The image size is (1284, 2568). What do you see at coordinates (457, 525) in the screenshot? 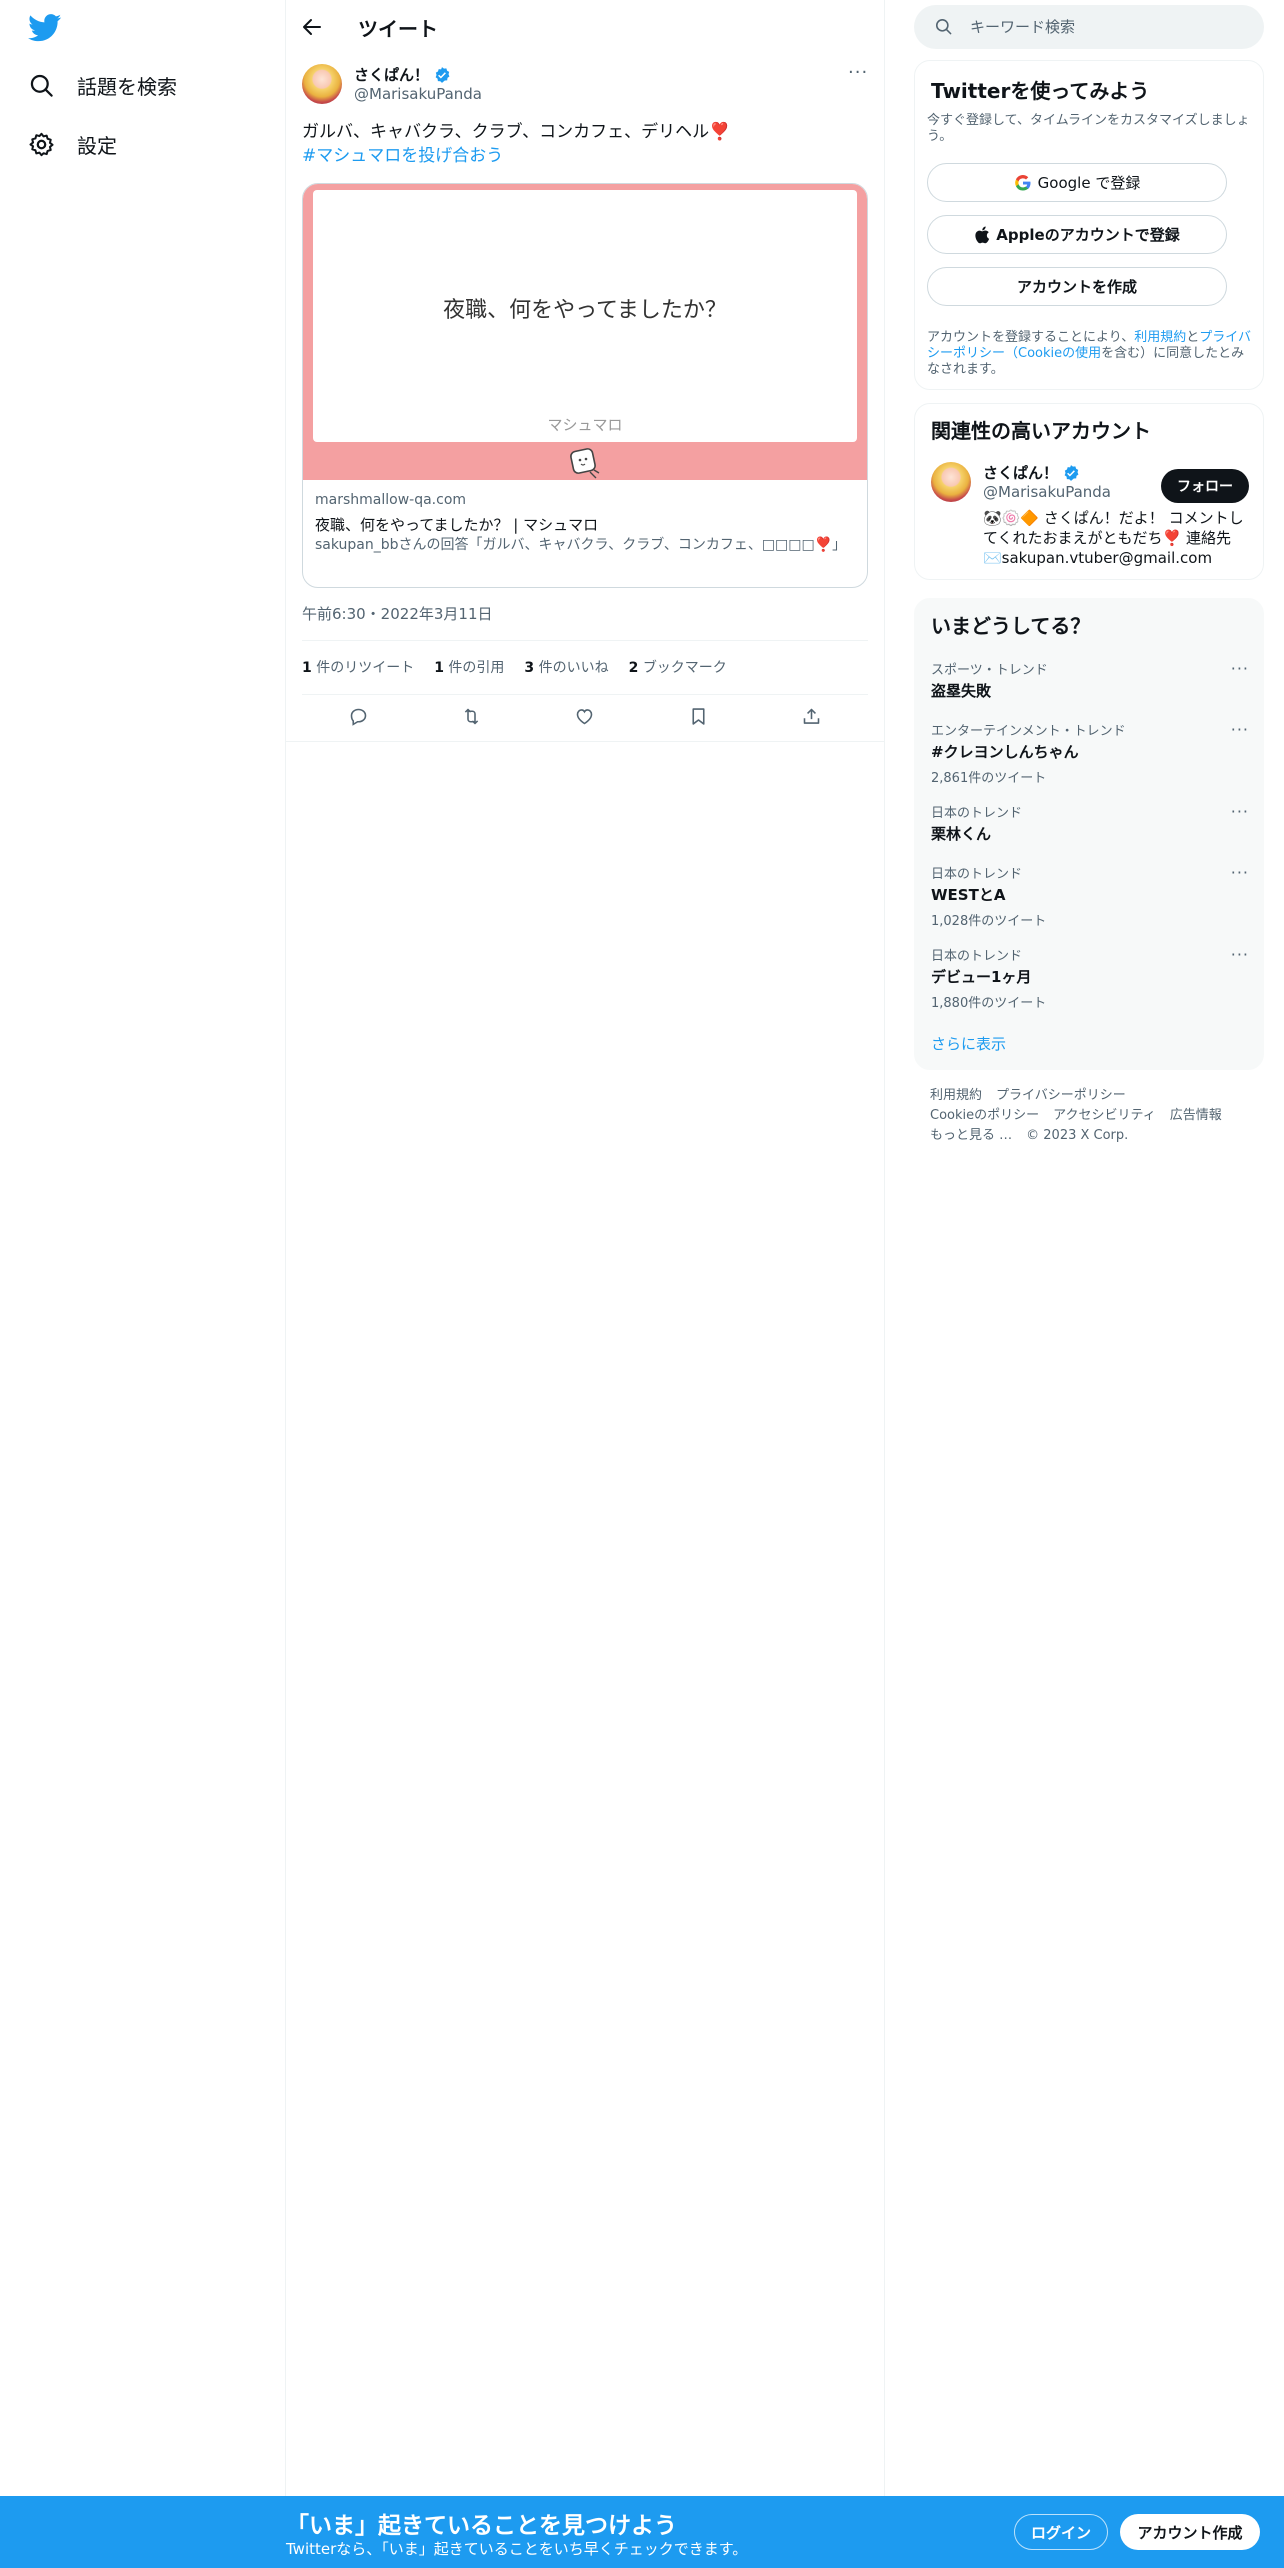
I see `card-title: 夜職、何をやってましたか？ | マシュマロ` at bounding box center [457, 525].